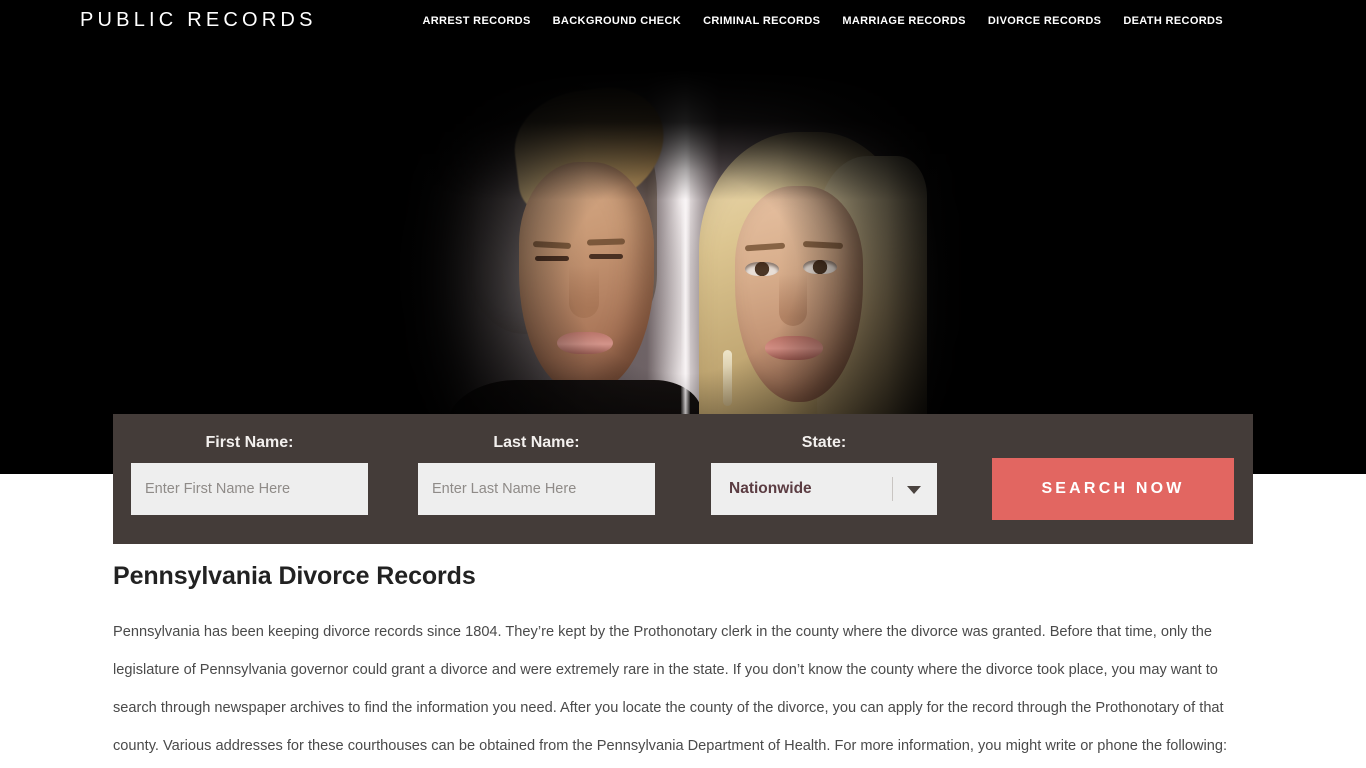  I want to click on site-logo: PUBLIC RECORDS, so click(198, 20).